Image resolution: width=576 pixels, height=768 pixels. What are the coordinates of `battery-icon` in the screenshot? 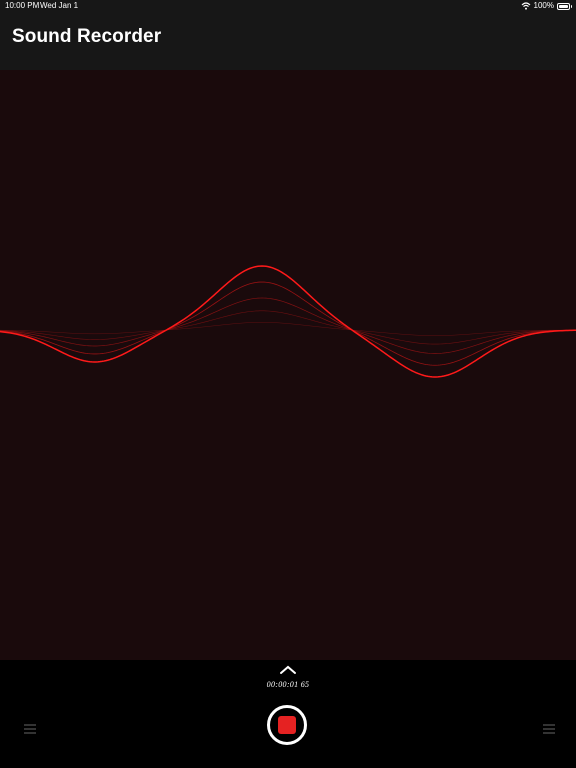 It's located at (564, 6).